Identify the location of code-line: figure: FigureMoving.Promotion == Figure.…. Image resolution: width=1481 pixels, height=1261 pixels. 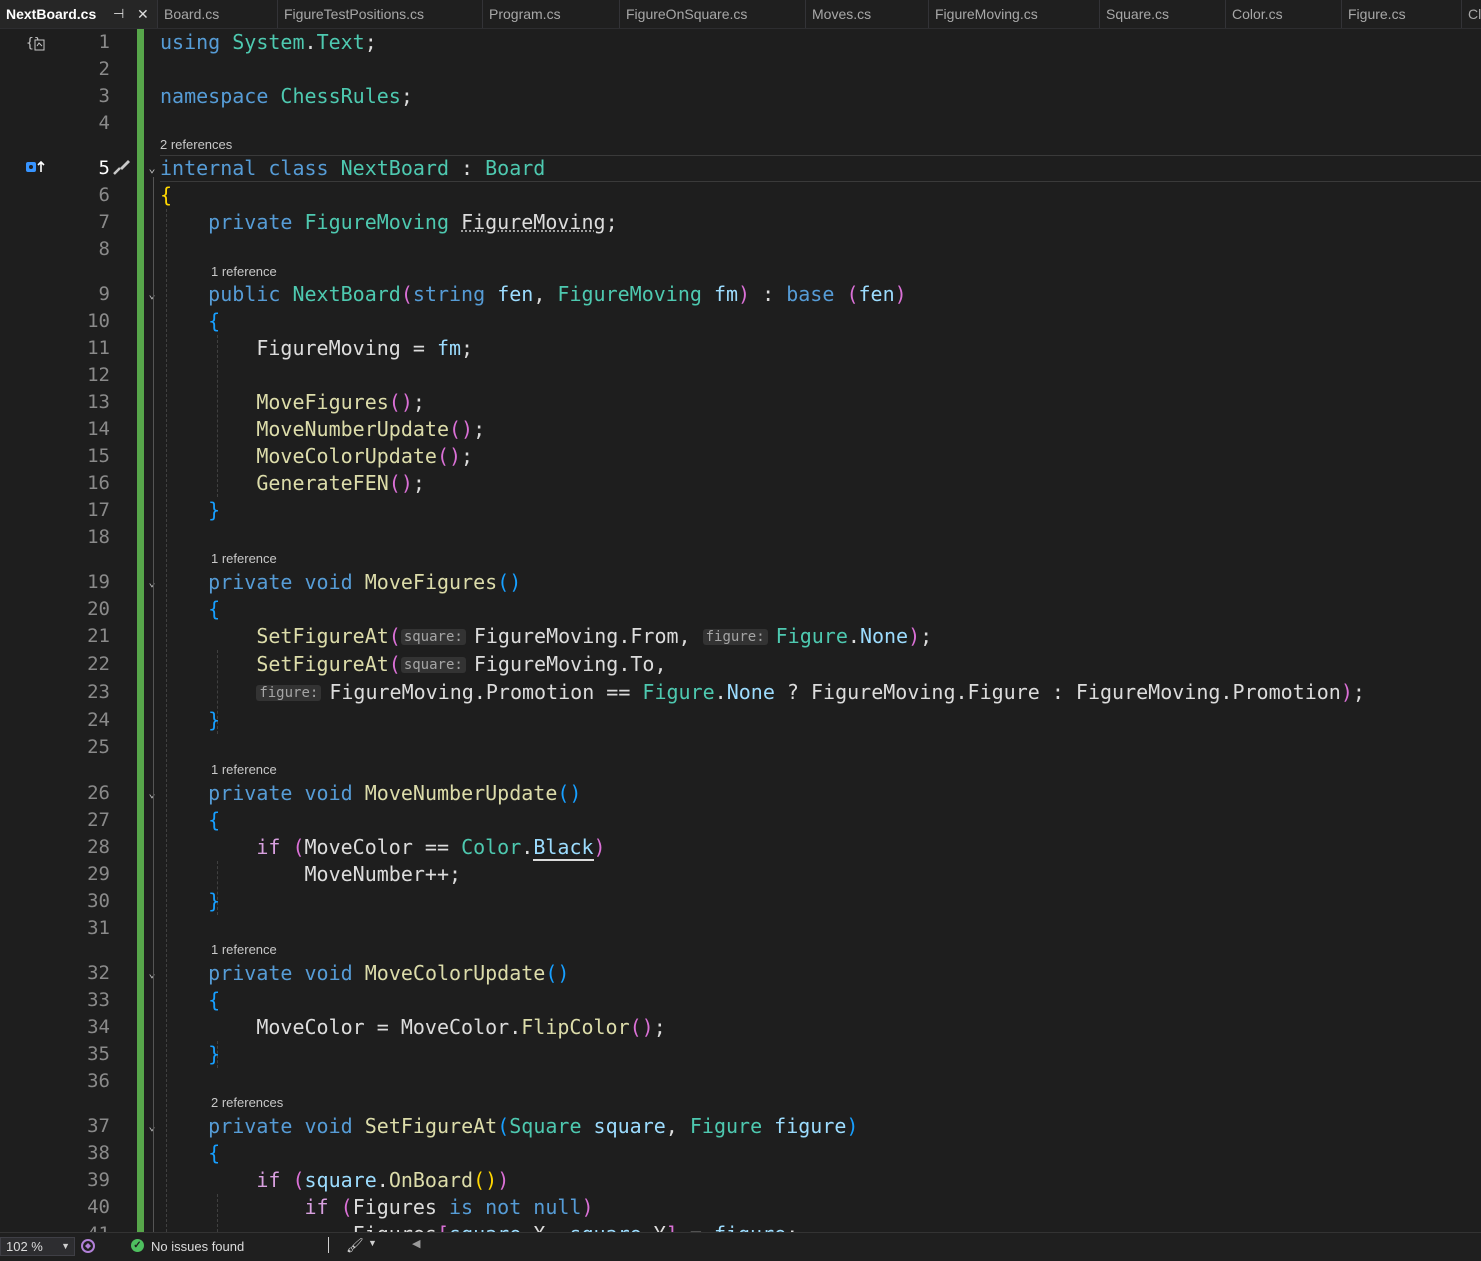
(762, 692).